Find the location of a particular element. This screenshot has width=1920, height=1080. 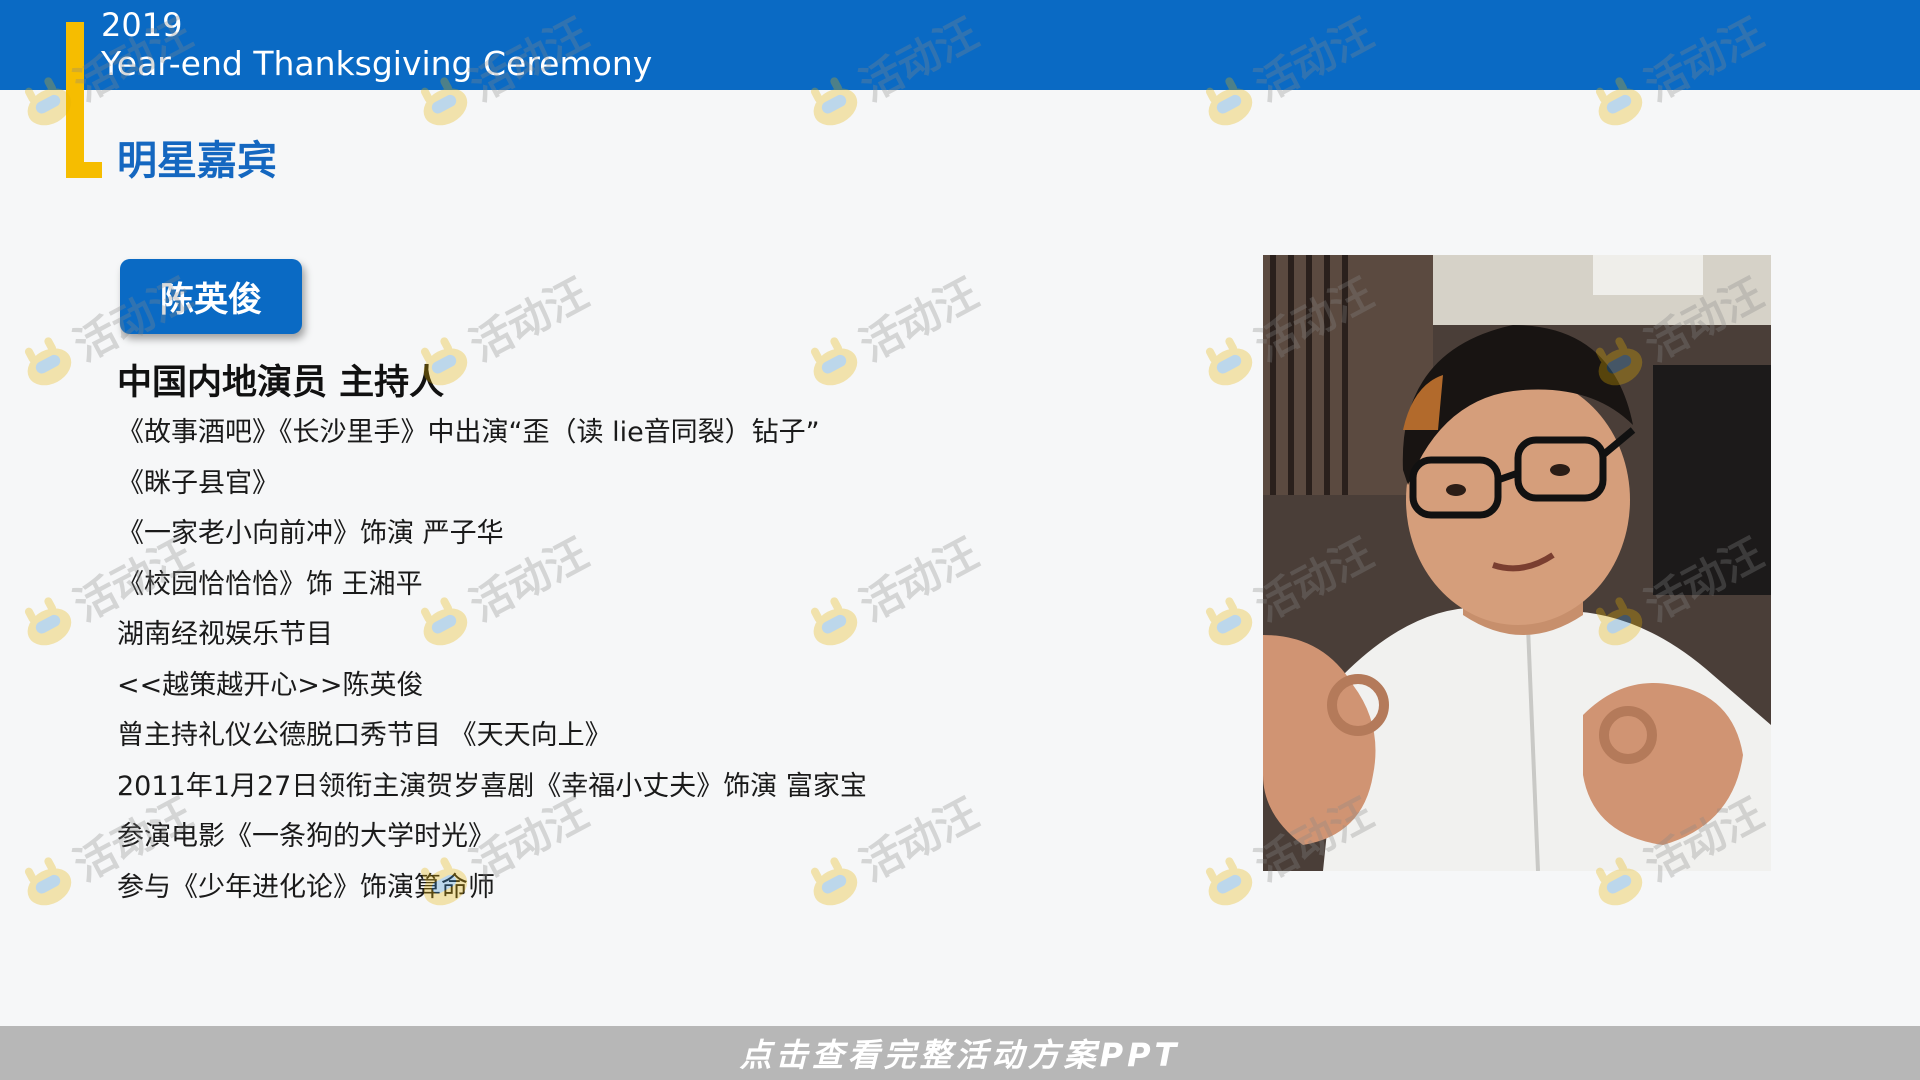

header-year: 2019 is located at coordinates (142, 25).